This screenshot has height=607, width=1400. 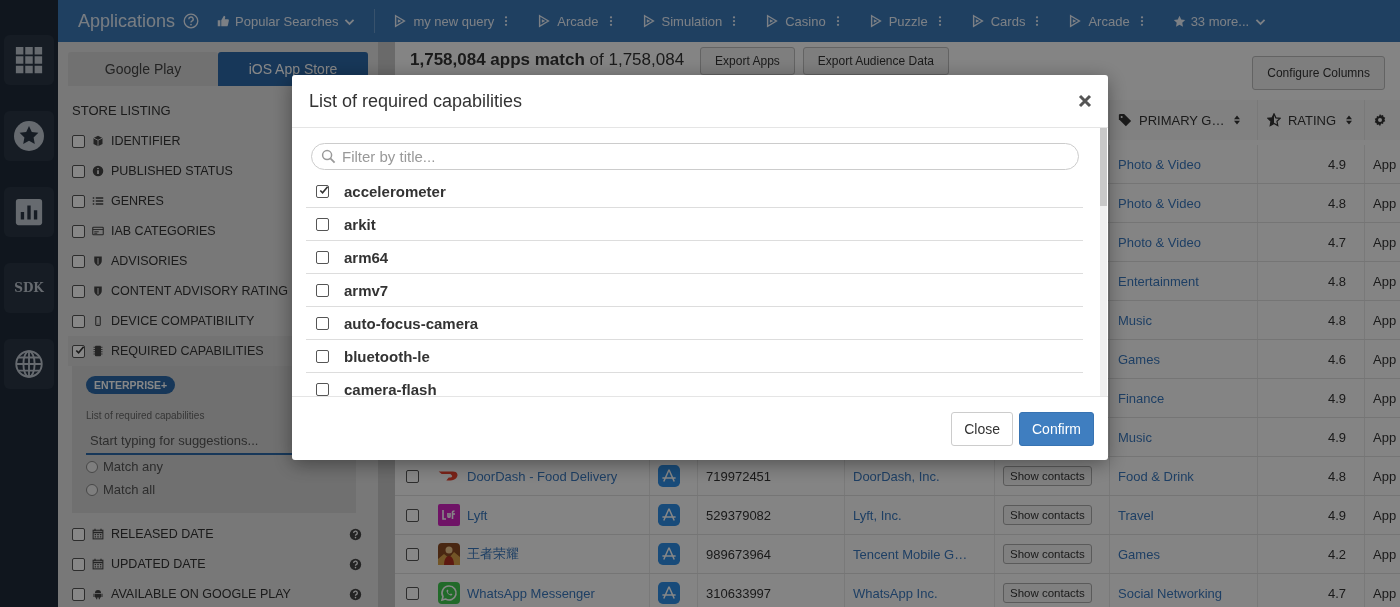 I want to click on filter-label: RELEASED DATE, so click(x=226, y=534).